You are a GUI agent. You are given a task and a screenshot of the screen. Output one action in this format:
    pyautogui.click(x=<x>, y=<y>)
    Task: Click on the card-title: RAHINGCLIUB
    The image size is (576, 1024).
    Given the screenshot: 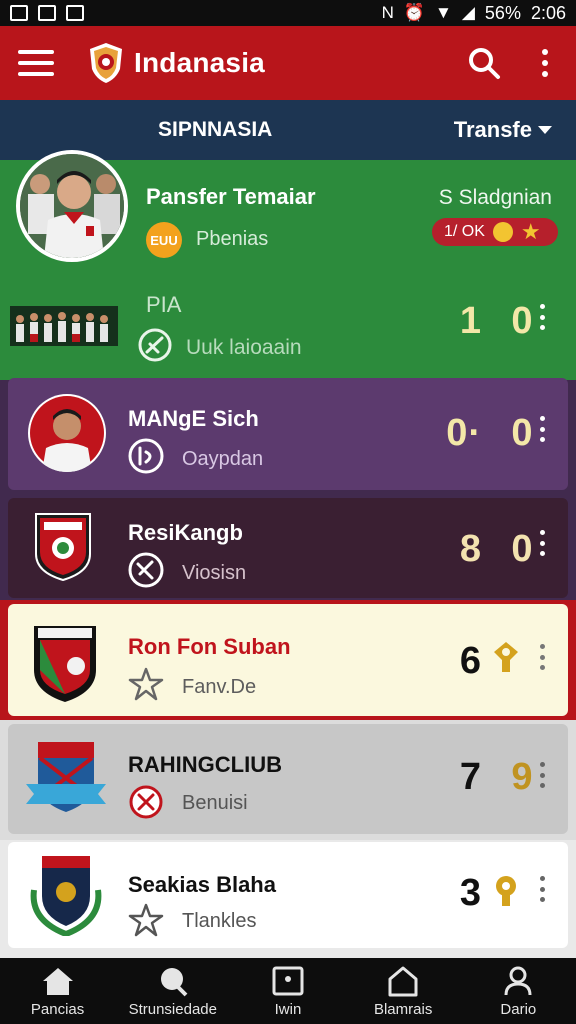 What is the action you would take?
    pyautogui.click(x=205, y=764)
    